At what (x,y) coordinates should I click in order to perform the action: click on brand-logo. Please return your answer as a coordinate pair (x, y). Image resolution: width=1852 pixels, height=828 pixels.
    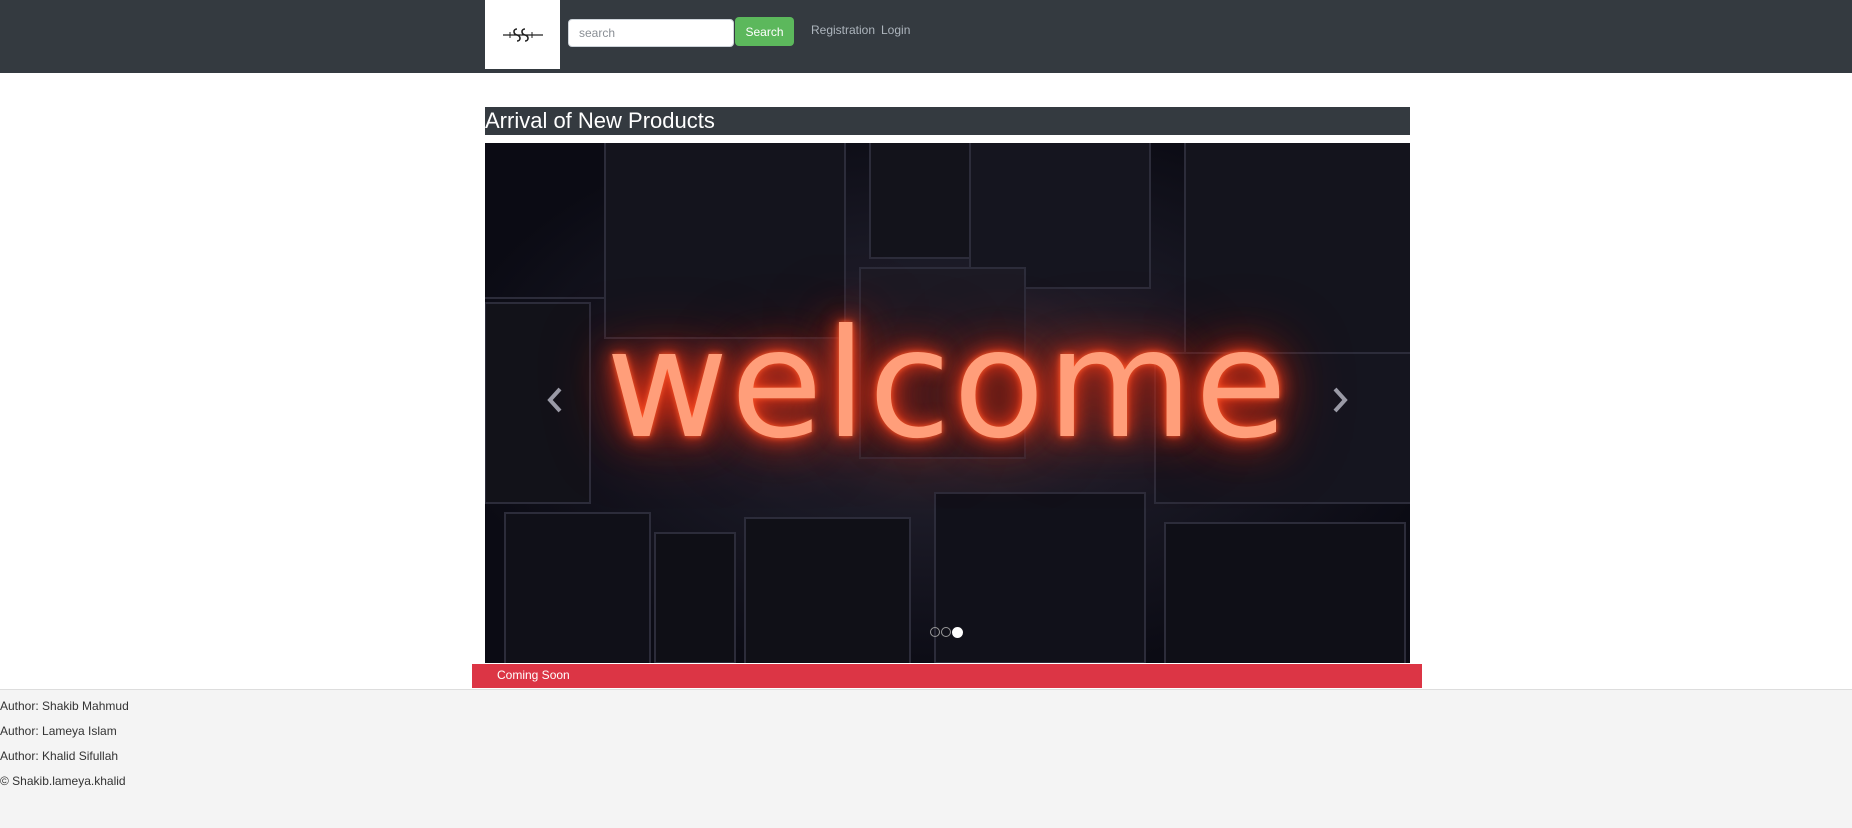
    Looking at the image, I should click on (522, 34).